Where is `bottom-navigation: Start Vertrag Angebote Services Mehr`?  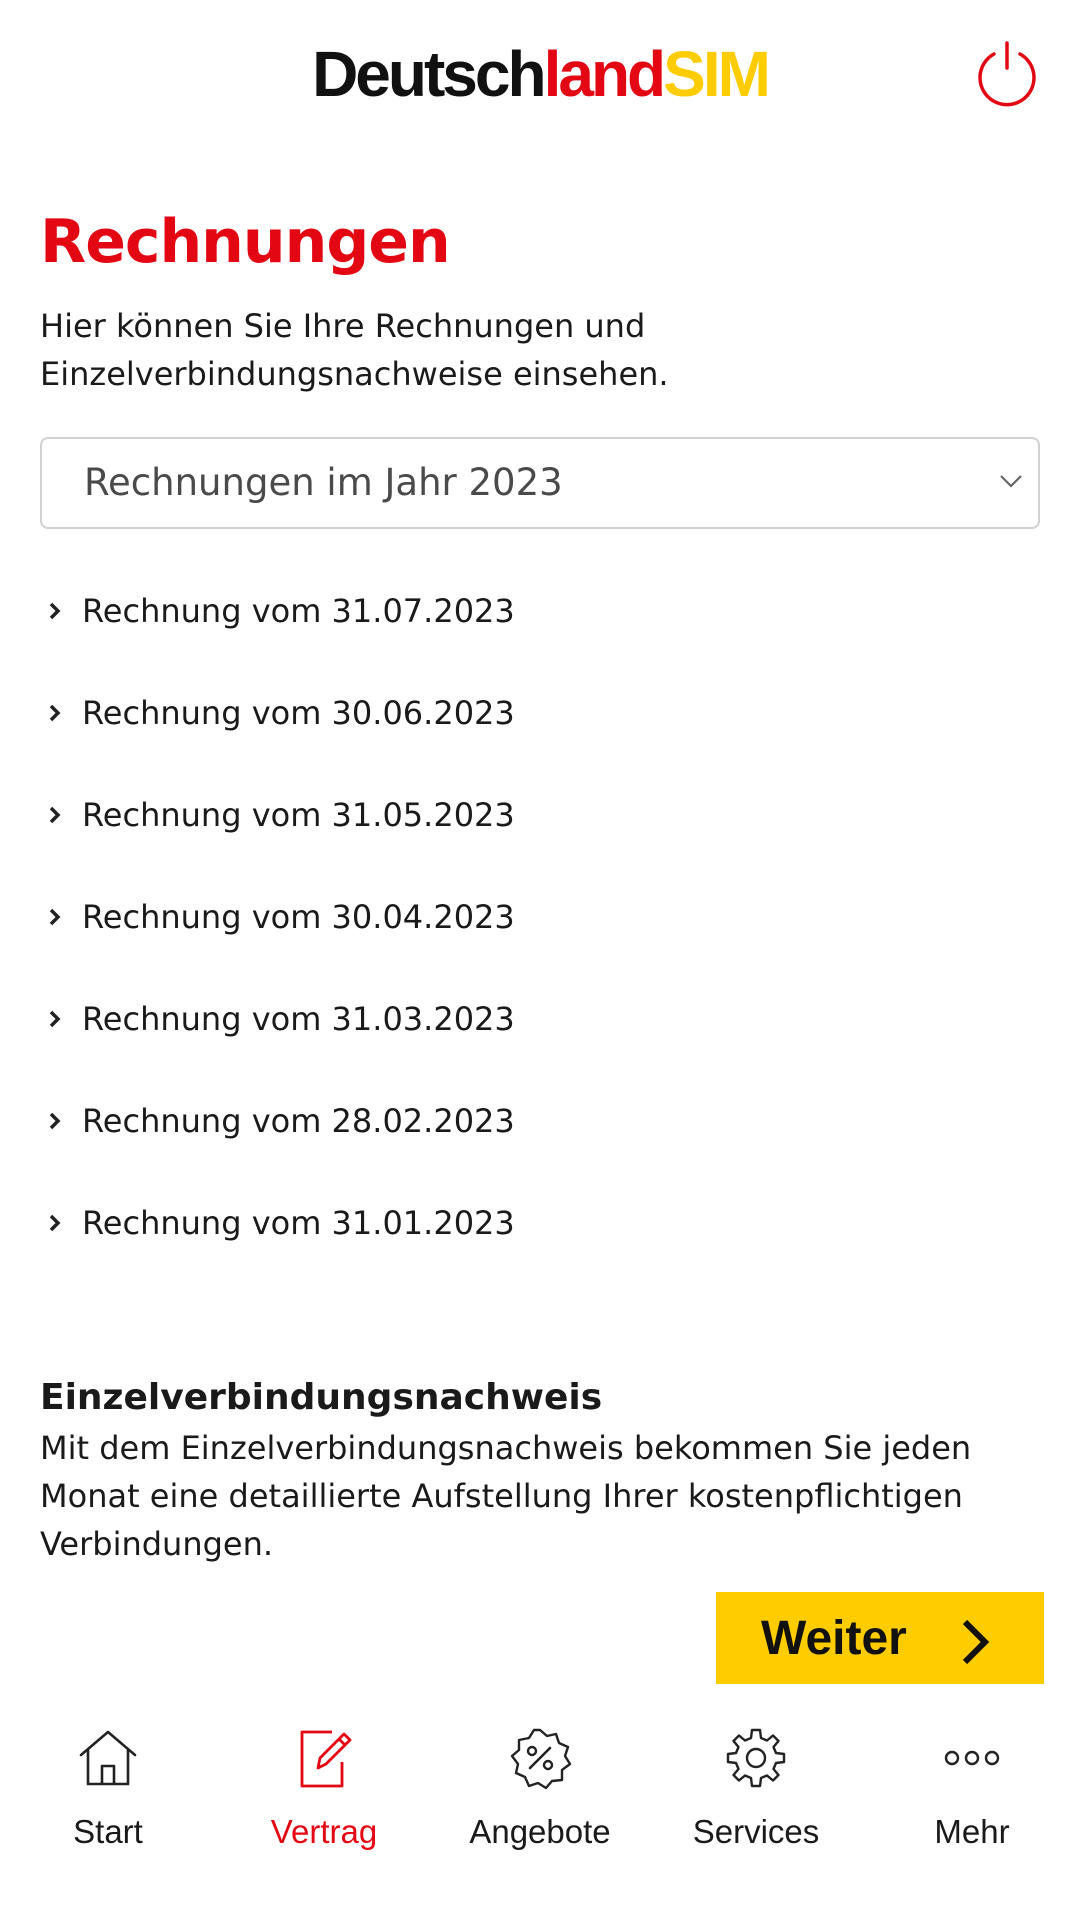 bottom-navigation: Start Vertrag Angebote Services Mehr is located at coordinates (540, 1804).